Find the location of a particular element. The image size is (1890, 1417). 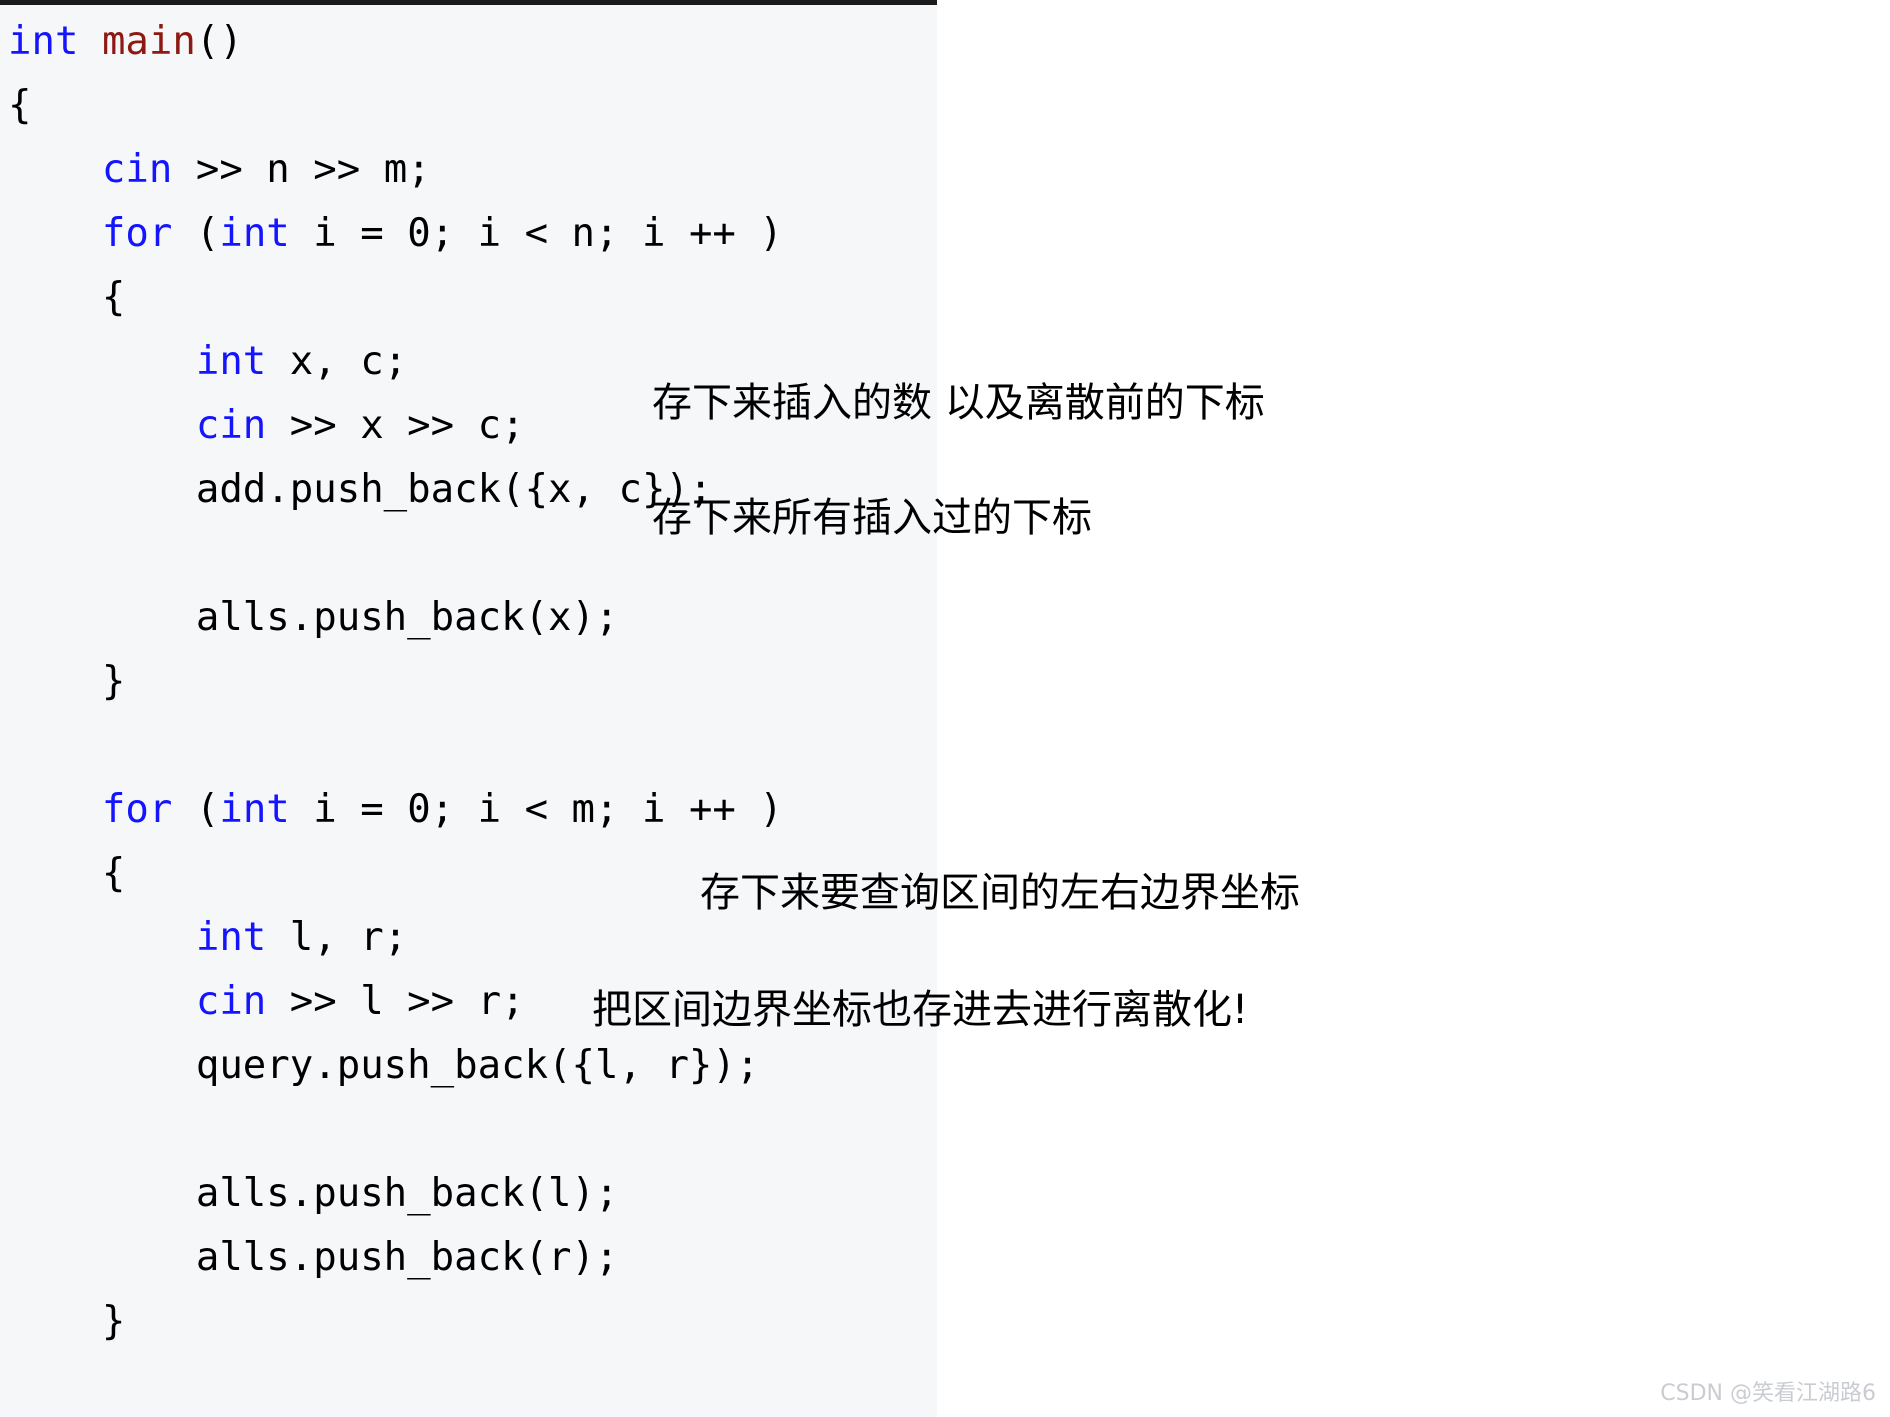

code-line: alls.push_back(r); is located at coordinates (472, 1258).